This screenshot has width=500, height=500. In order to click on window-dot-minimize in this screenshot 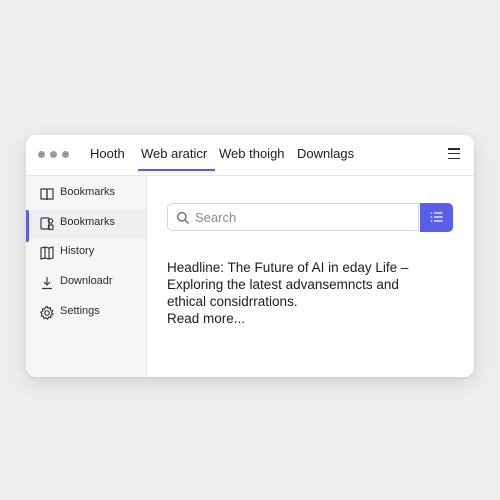, I will do `click(53, 154)`.